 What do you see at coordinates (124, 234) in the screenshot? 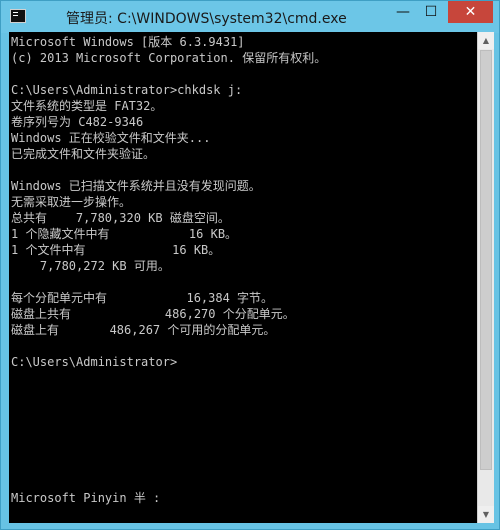
I see `console-line: 1 个隐藏文件中有 16 KB。` at bounding box center [124, 234].